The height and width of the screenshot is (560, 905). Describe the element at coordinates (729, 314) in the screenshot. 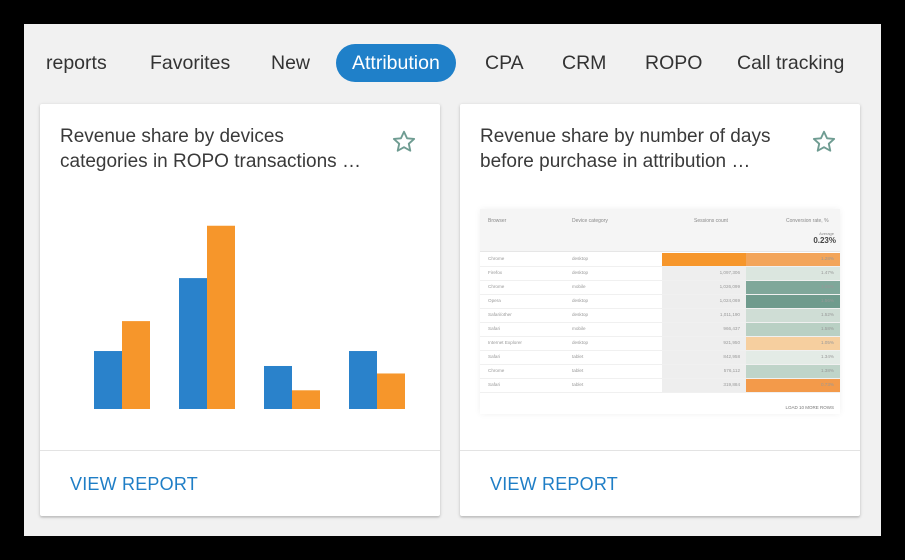

I see `table-cell: 1,011,190` at that location.